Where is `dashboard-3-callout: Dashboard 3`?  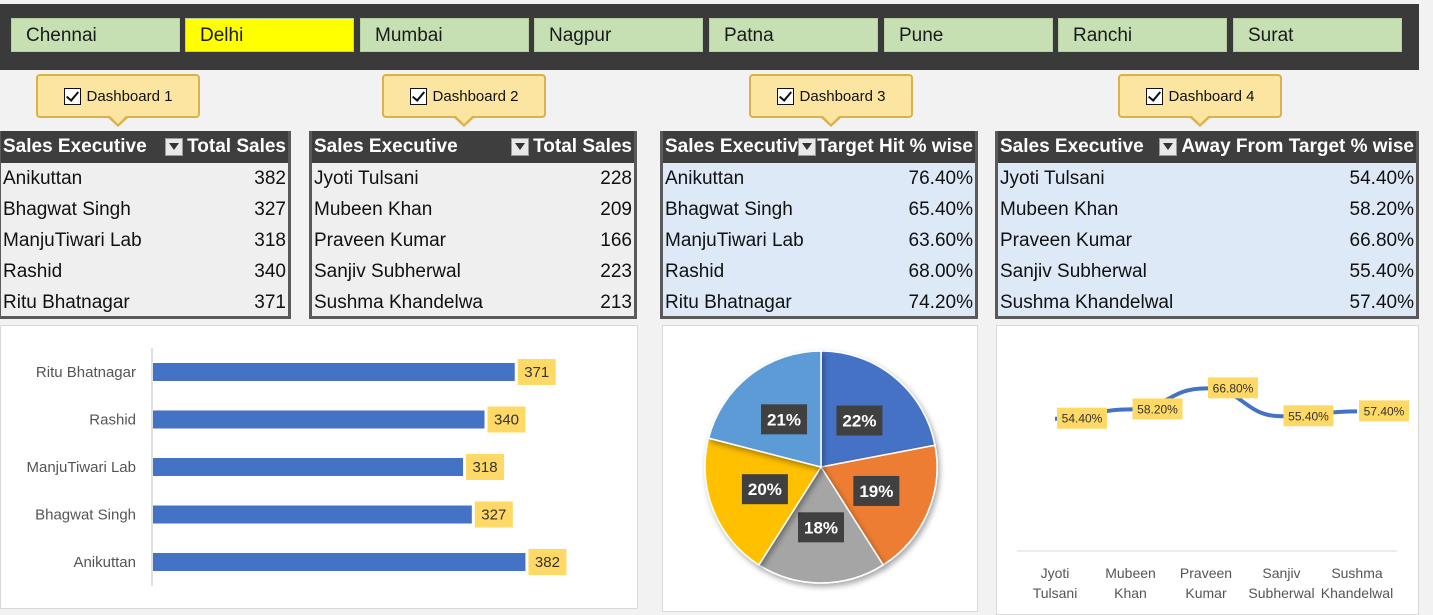 dashboard-3-callout: Dashboard 3 is located at coordinates (831, 100).